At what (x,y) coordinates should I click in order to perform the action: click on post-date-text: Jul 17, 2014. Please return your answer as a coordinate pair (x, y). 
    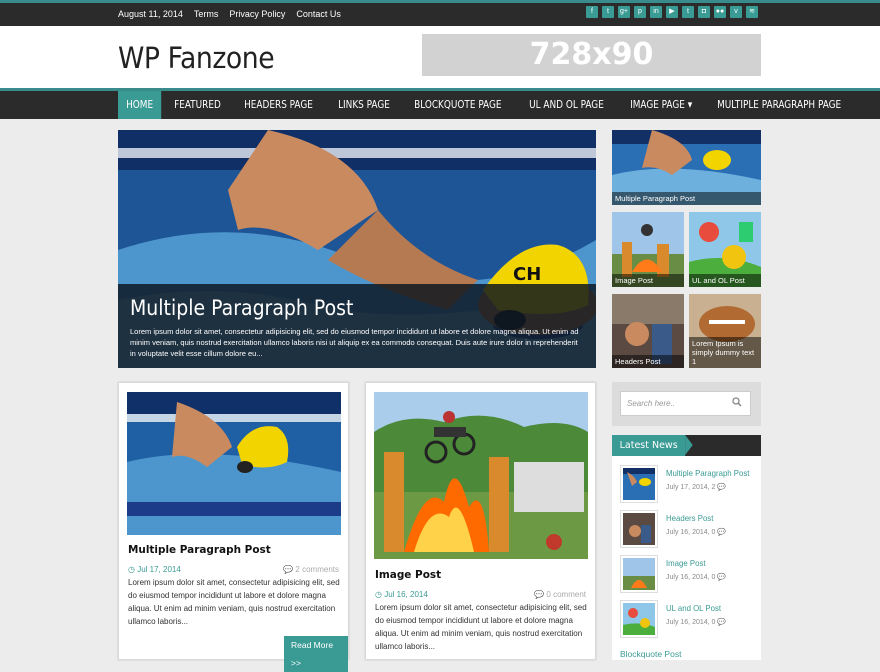
    Looking at the image, I should click on (159, 569).